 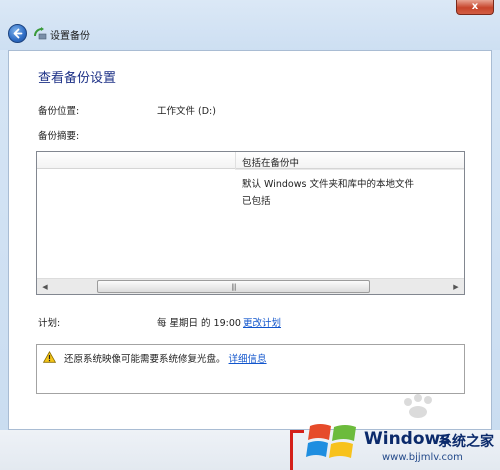 I want to click on page-title: 查看备份设置, so click(x=77, y=78).